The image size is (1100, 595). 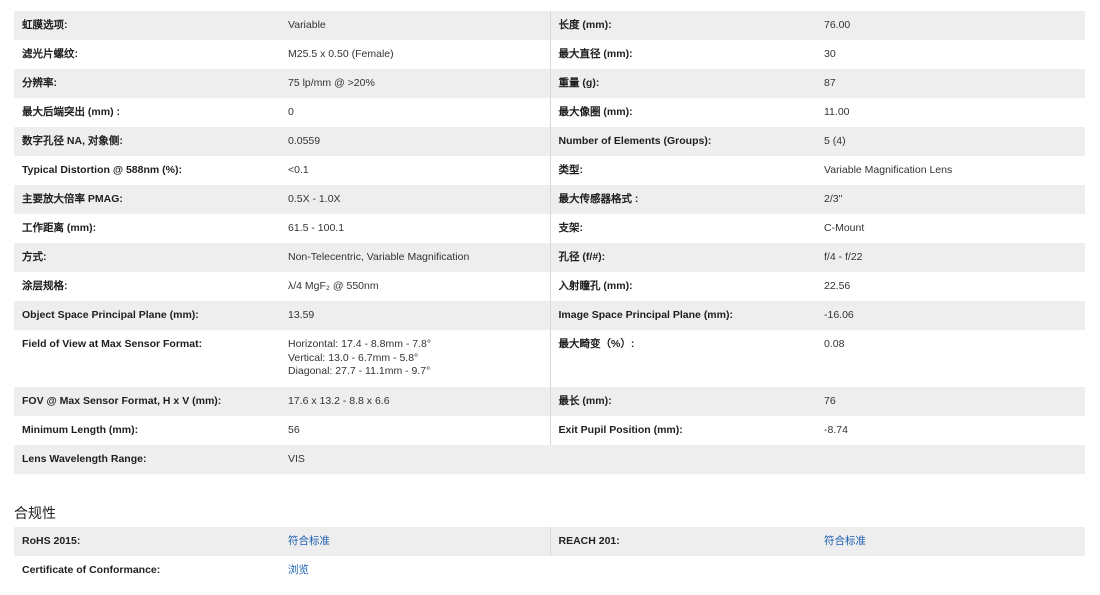 I want to click on fov-diagonal: Diagonal: 27.7 - 11.1mm - 9.7°, so click(x=359, y=371).